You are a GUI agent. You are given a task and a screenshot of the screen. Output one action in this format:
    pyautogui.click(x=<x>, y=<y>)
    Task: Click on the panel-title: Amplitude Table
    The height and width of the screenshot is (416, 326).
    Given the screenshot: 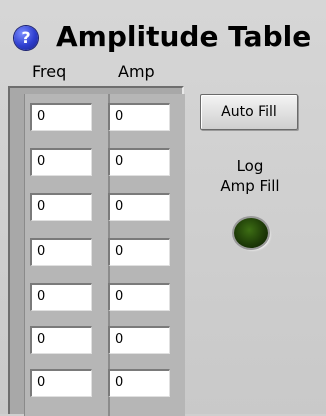 What is the action you would take?
    pyautogui.click(x=184, y=36)
    